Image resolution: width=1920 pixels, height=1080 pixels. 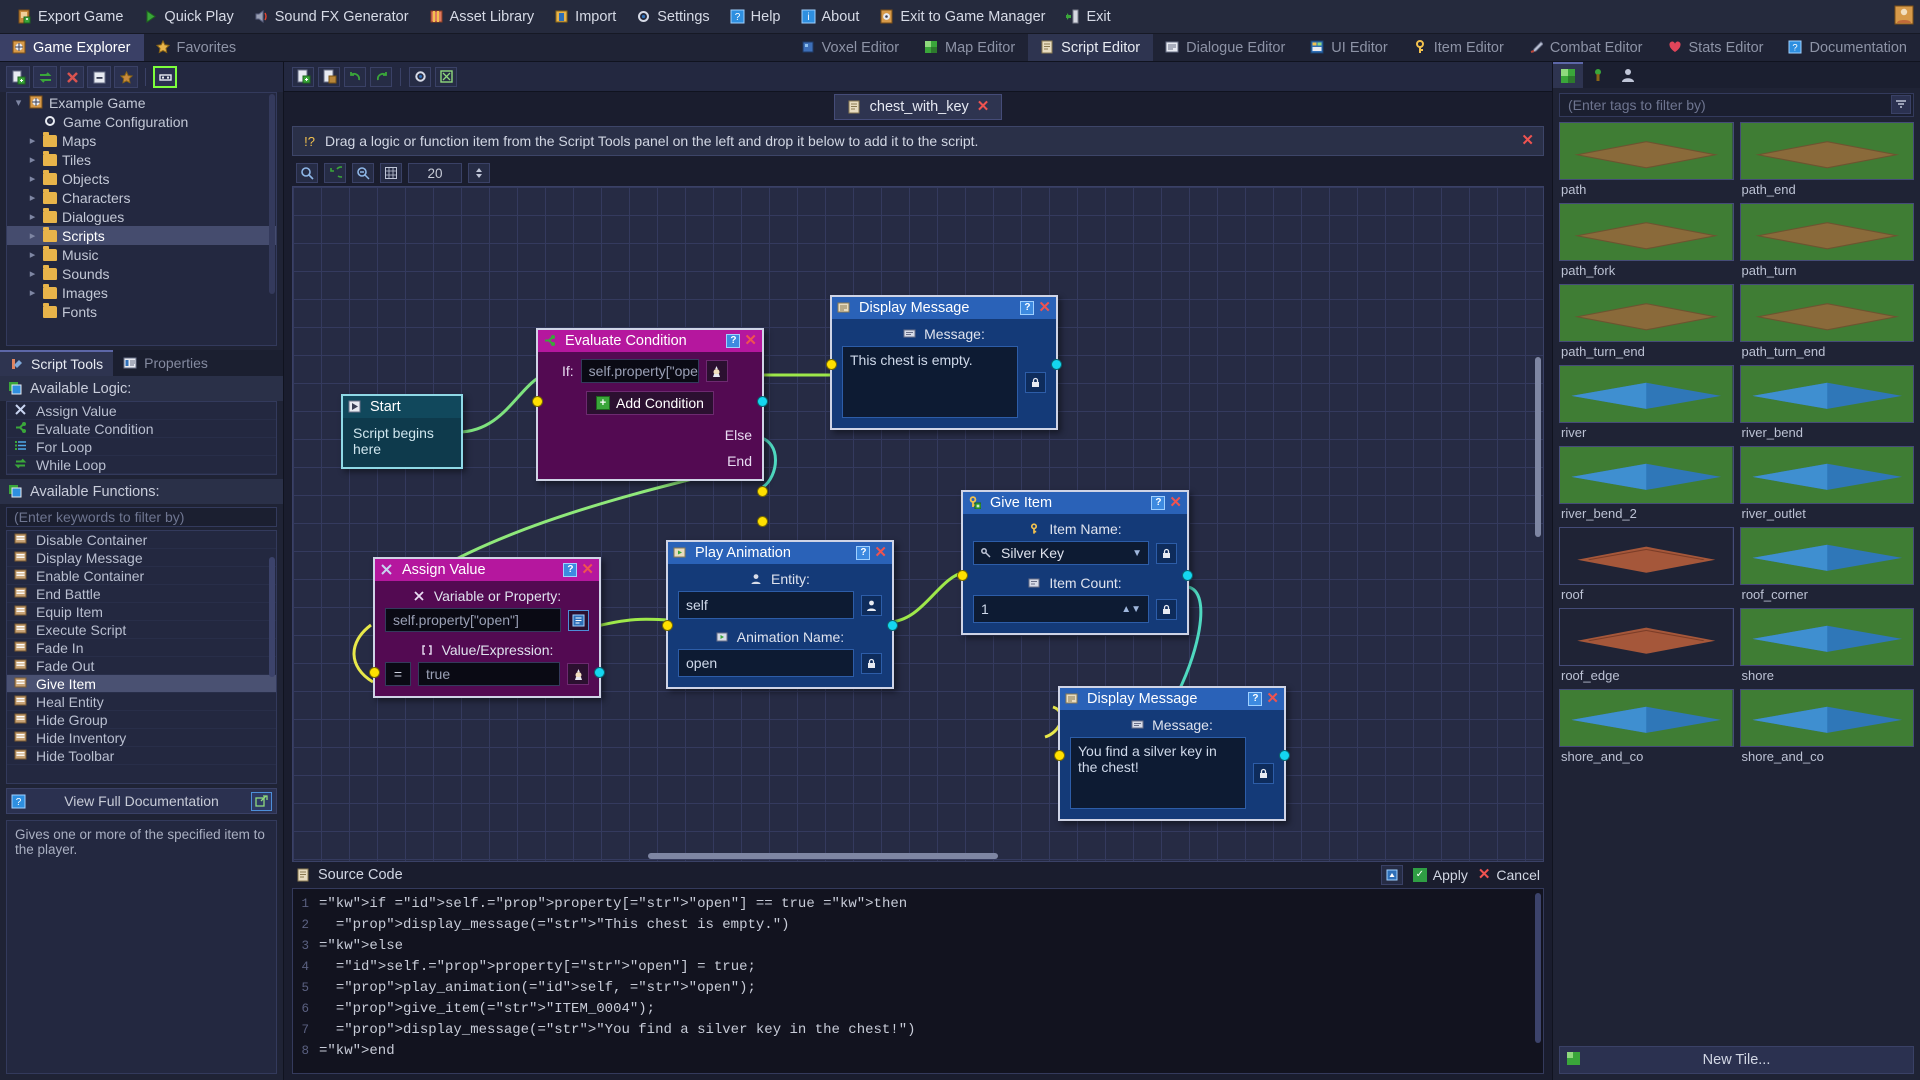 I want to click on function-item-equip-item: Equip Item, so click(x=141, y=612).